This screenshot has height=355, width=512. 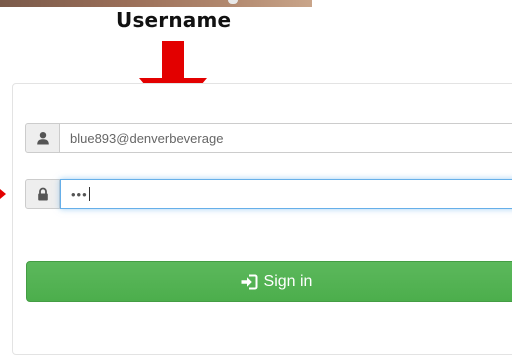 I want to click on username-input-group: blue893@denverbeverage, so click(x=268, y=138).